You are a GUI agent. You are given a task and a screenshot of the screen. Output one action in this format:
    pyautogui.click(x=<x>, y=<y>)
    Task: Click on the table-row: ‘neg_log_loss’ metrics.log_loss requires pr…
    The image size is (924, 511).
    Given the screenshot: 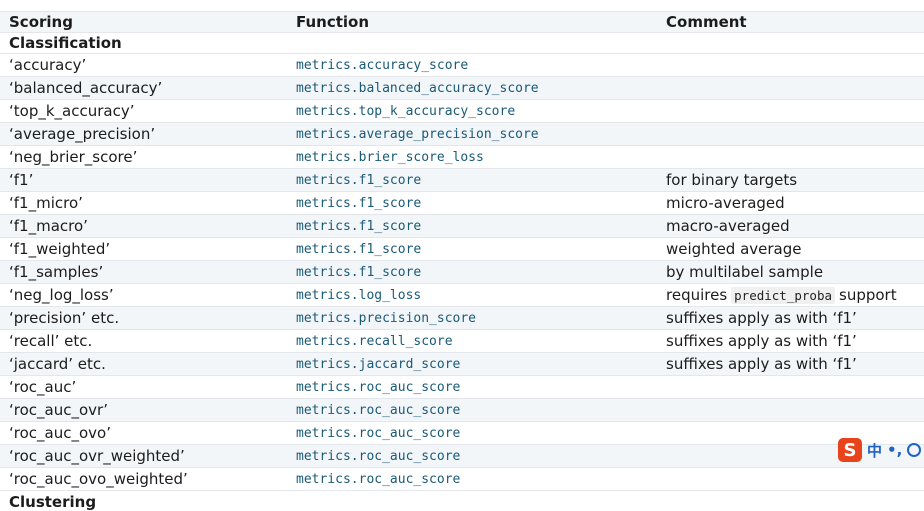 What is the action you would take?
    pyautogui.click(x=462, y=295)
    